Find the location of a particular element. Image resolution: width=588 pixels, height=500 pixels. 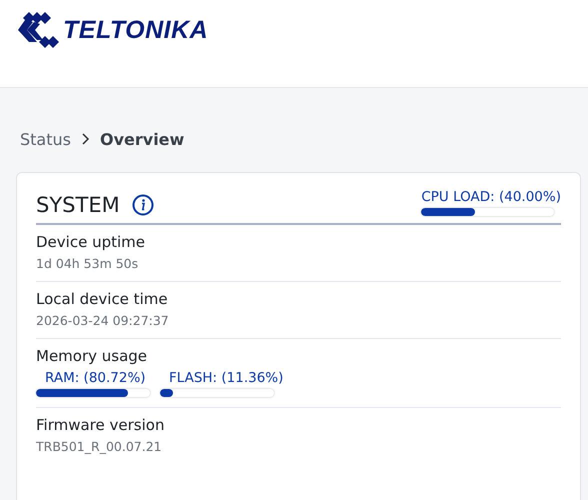

card-title: SYSTEM is located at coordinates (78, 204).